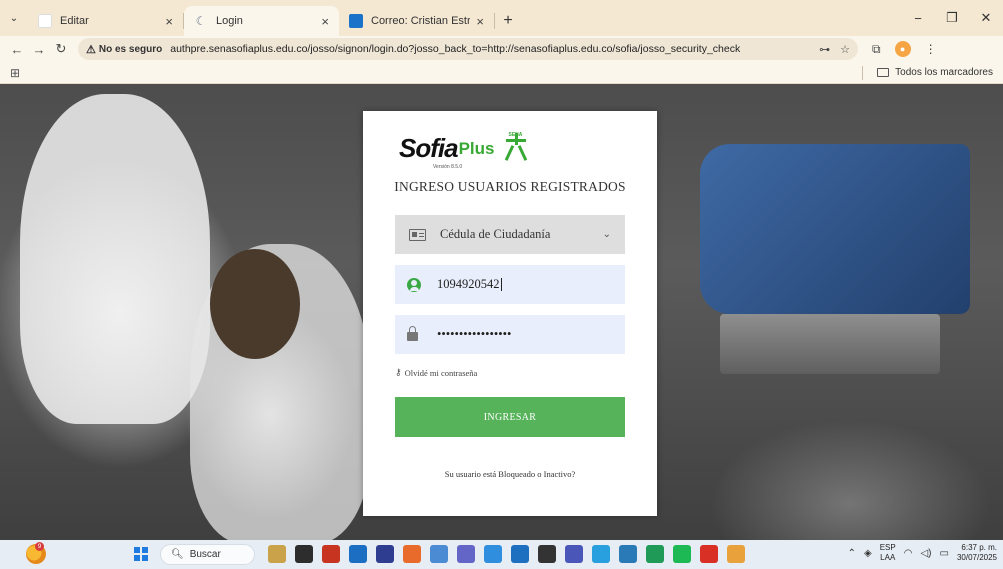  Describe the element at coordinates (468, 284) in the screenshot. I see `username-value: 1094920542` at that location.